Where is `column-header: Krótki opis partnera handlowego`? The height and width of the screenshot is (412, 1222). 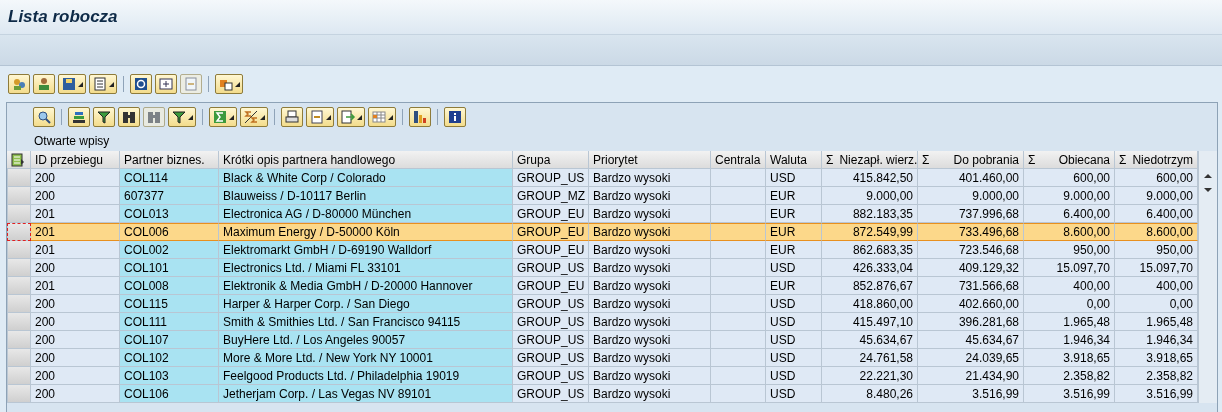
column-header: Krótki opis partnera handlowego is located at coordinates (366, 160).